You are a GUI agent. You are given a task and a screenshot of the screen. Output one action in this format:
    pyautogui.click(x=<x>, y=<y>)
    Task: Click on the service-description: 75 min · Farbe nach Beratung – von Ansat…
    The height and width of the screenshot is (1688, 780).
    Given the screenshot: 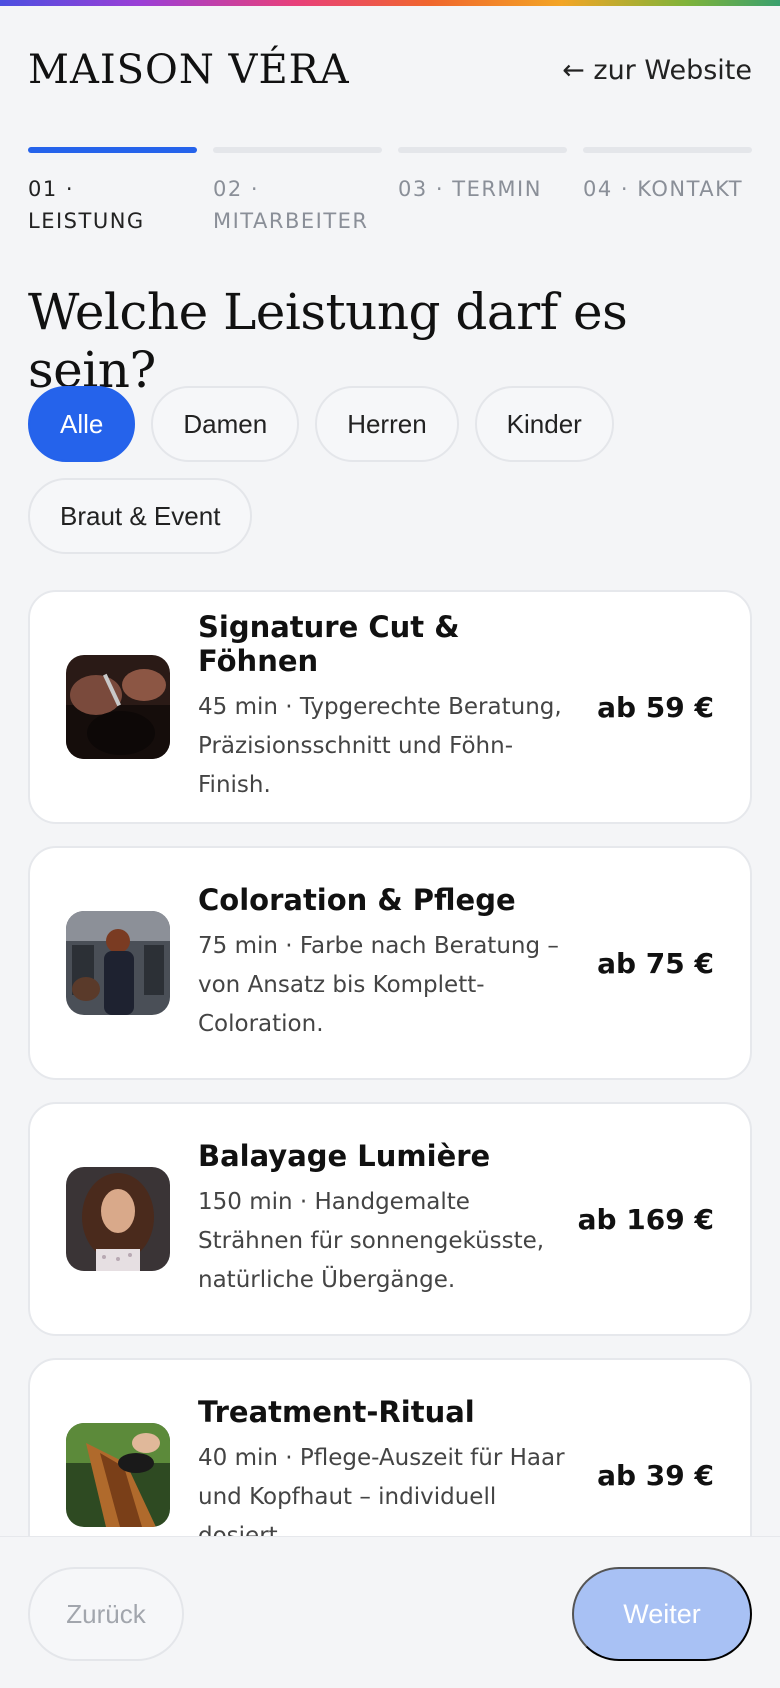 What is the action you would take?
    pyautogui.click(x=378, y=984)
    